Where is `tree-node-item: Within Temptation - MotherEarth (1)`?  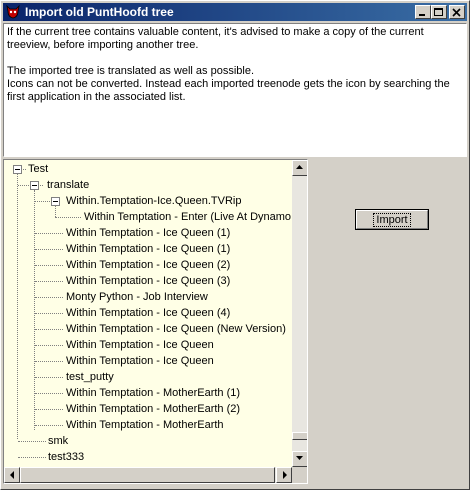
tree-node-item: Within Temptation - MotherEarth (1) is located at coordinates (153, 393).